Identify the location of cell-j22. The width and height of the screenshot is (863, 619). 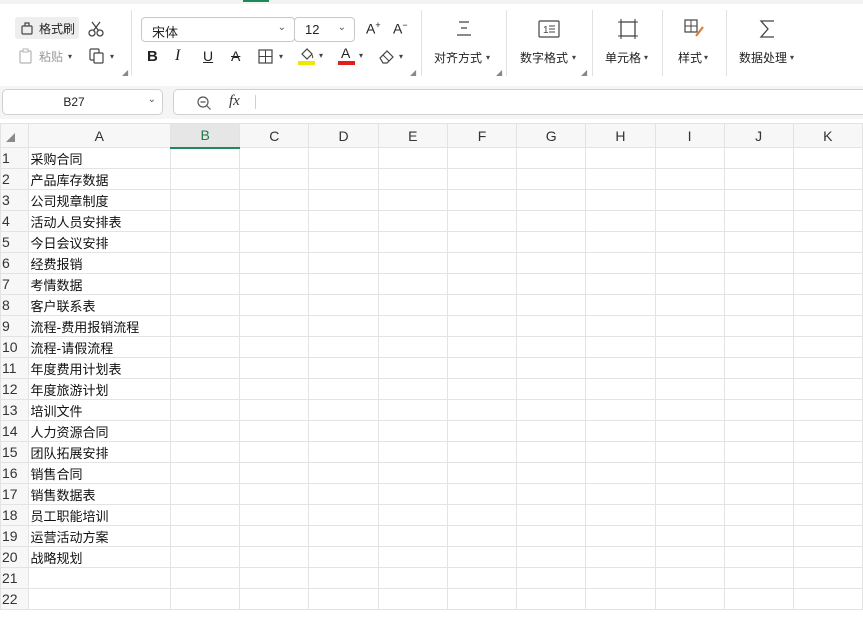
(758, 599).